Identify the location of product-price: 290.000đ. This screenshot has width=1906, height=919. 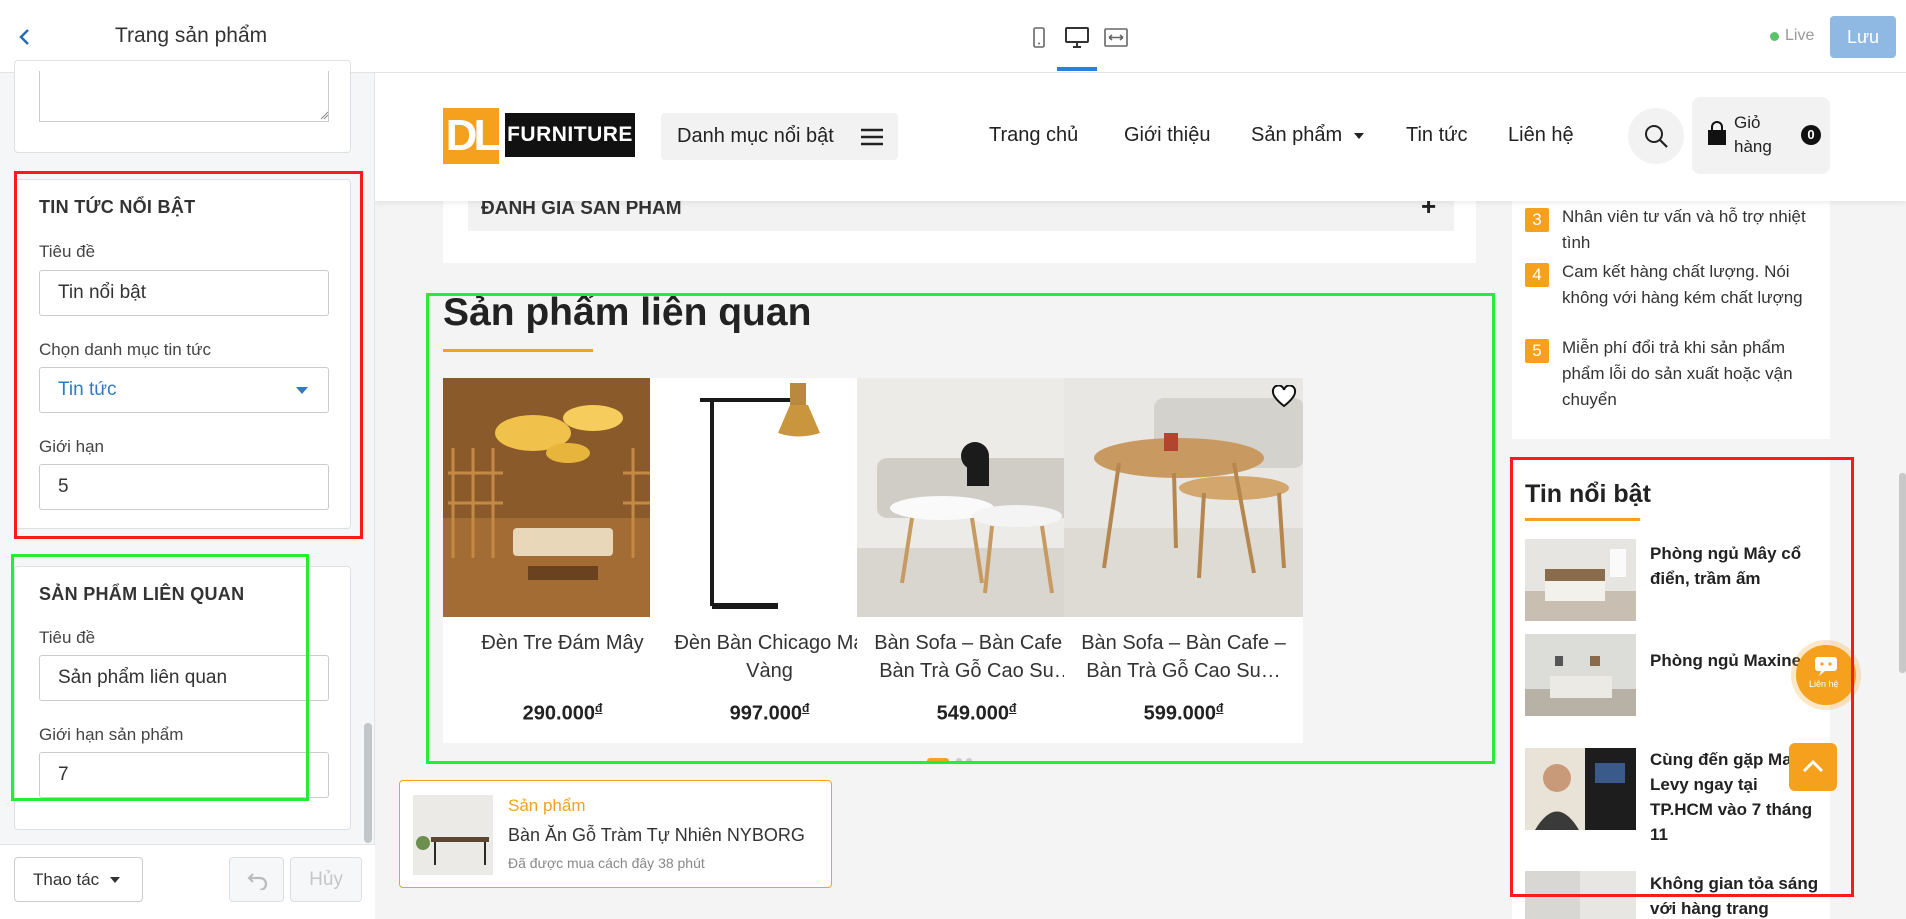
(562, 713).